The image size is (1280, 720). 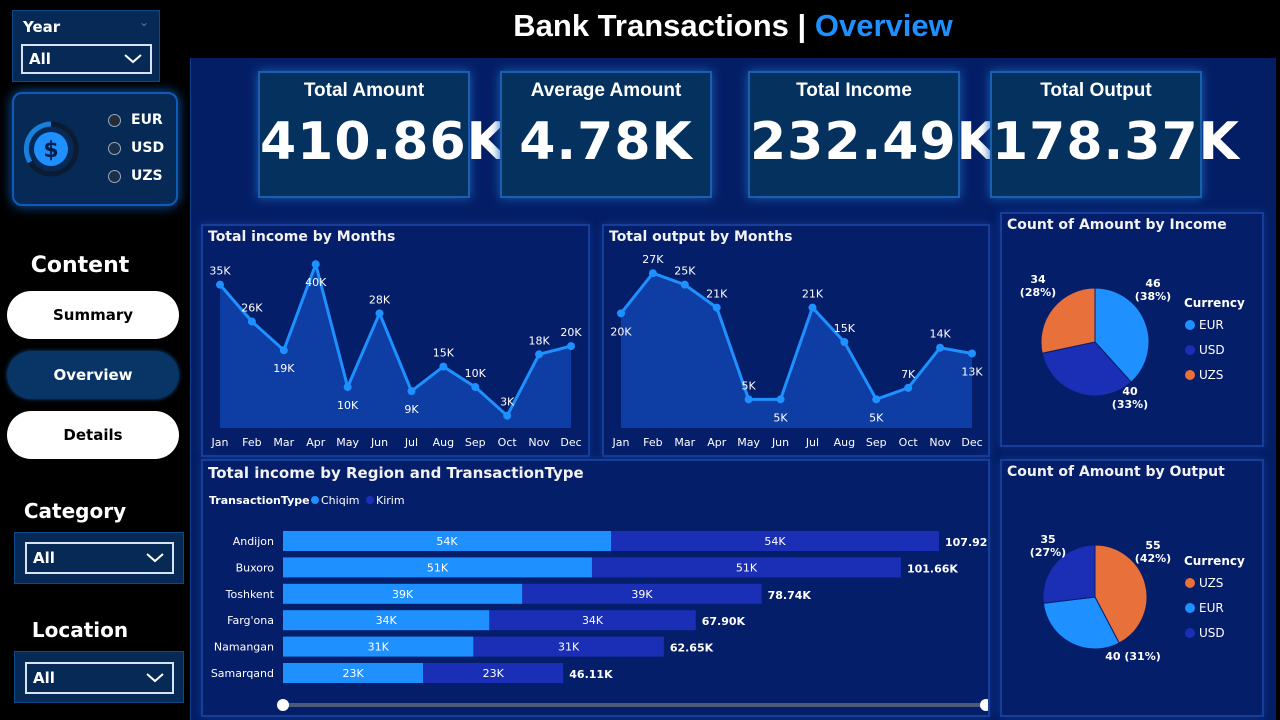 I want to click on legend-label: Chiqim, so click(x=340, y=500).